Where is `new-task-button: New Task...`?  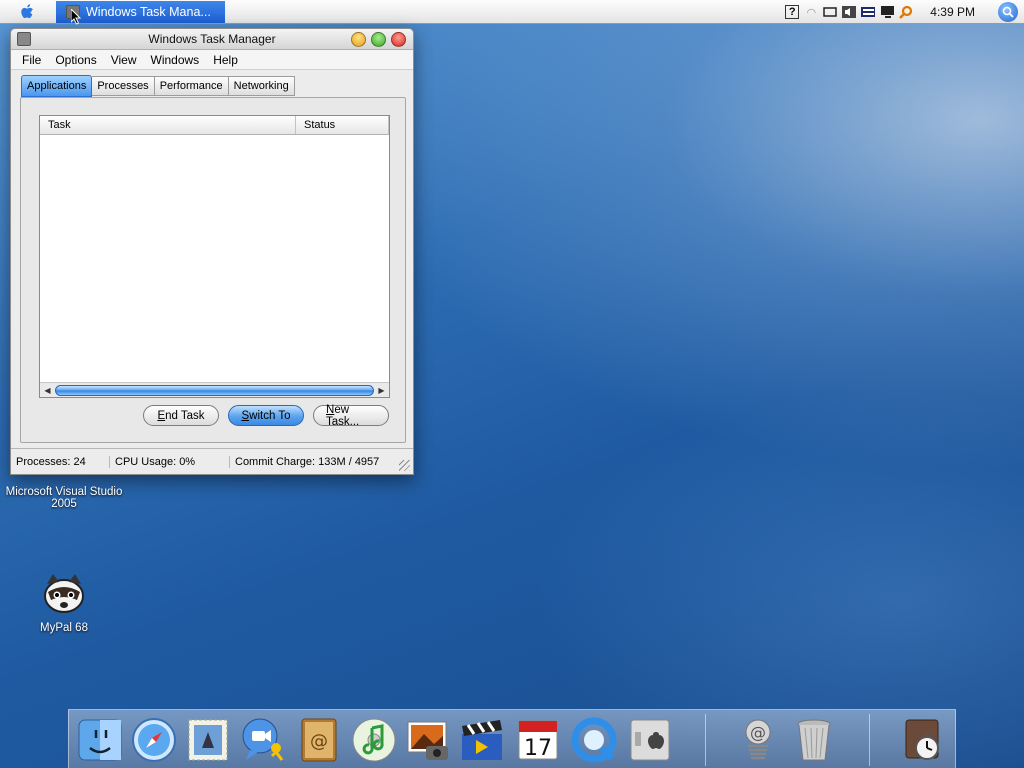 new-task-button: New Task... is located at coordinates (351, 416).